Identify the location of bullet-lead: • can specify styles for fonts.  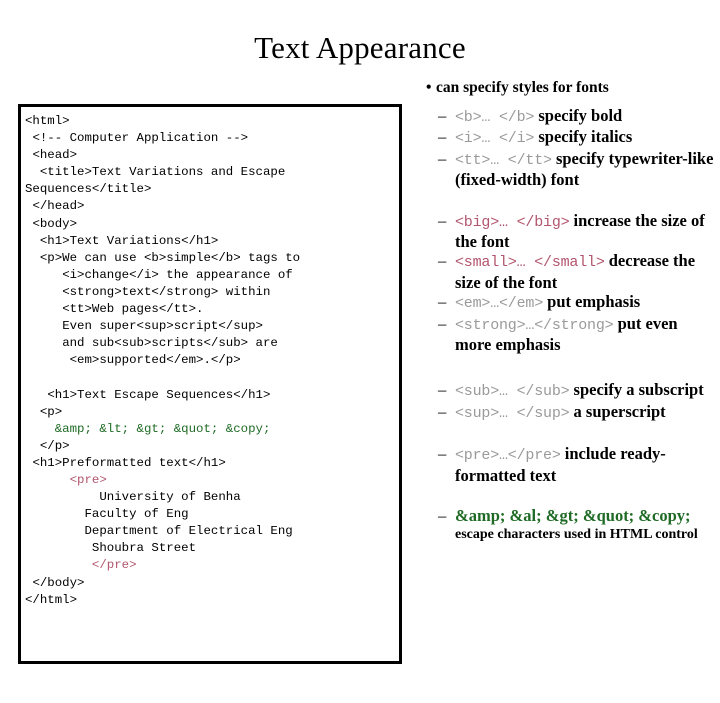
(571, 87).